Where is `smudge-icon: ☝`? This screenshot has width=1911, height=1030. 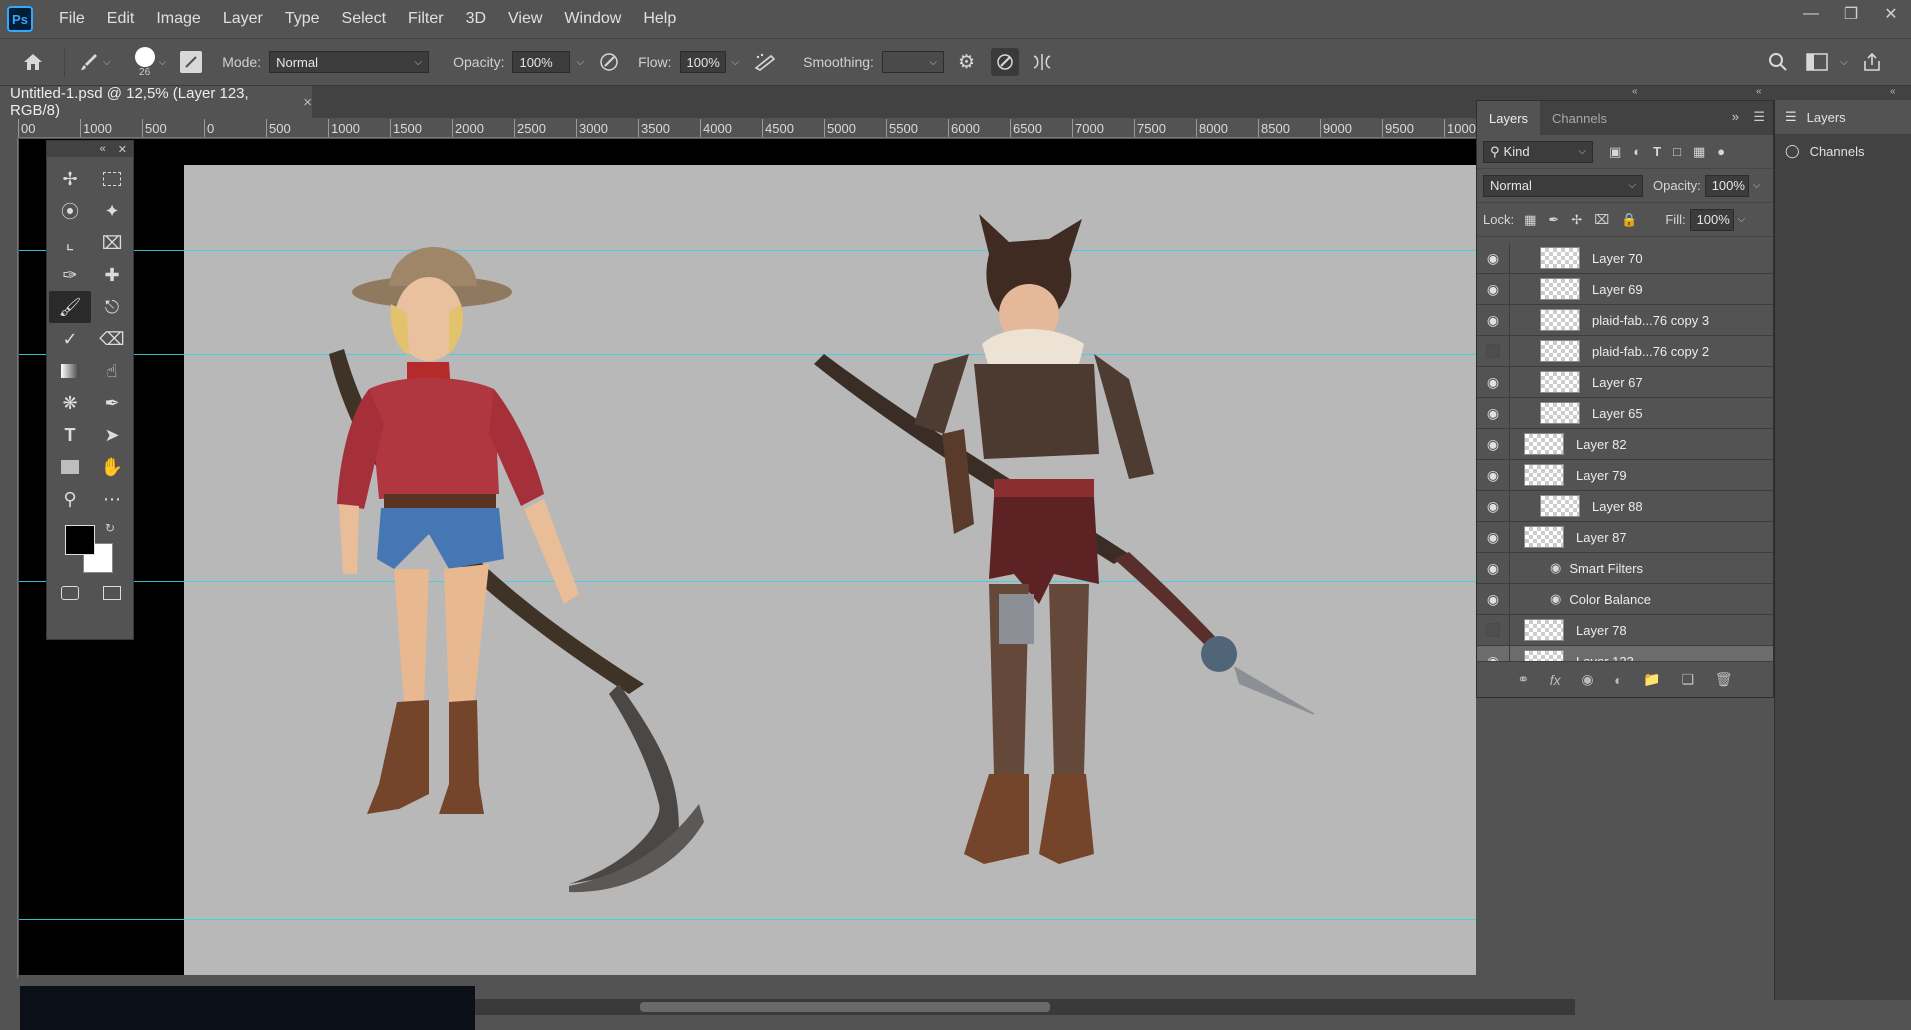 smudge-icon: ☝ is located at coordinates (112, 371).